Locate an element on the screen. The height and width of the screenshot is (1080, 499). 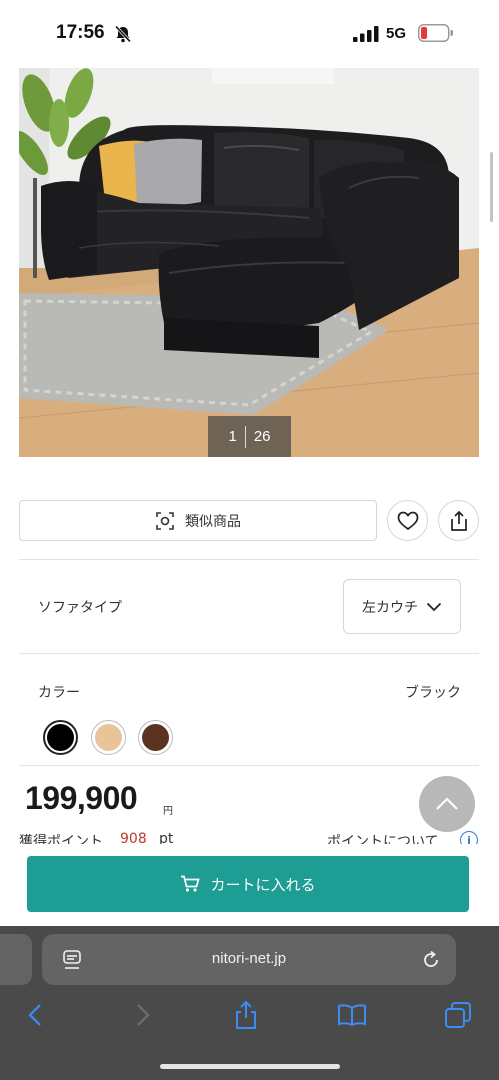
network-label: 5G is located at coordinates (396, 33).